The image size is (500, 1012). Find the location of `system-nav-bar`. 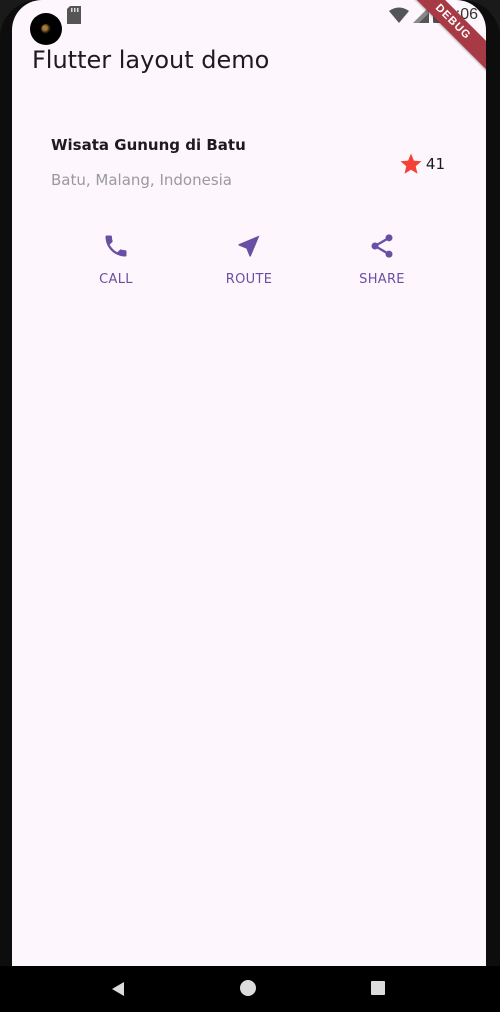

system-nav-bar is located at coordinates (250, 989).